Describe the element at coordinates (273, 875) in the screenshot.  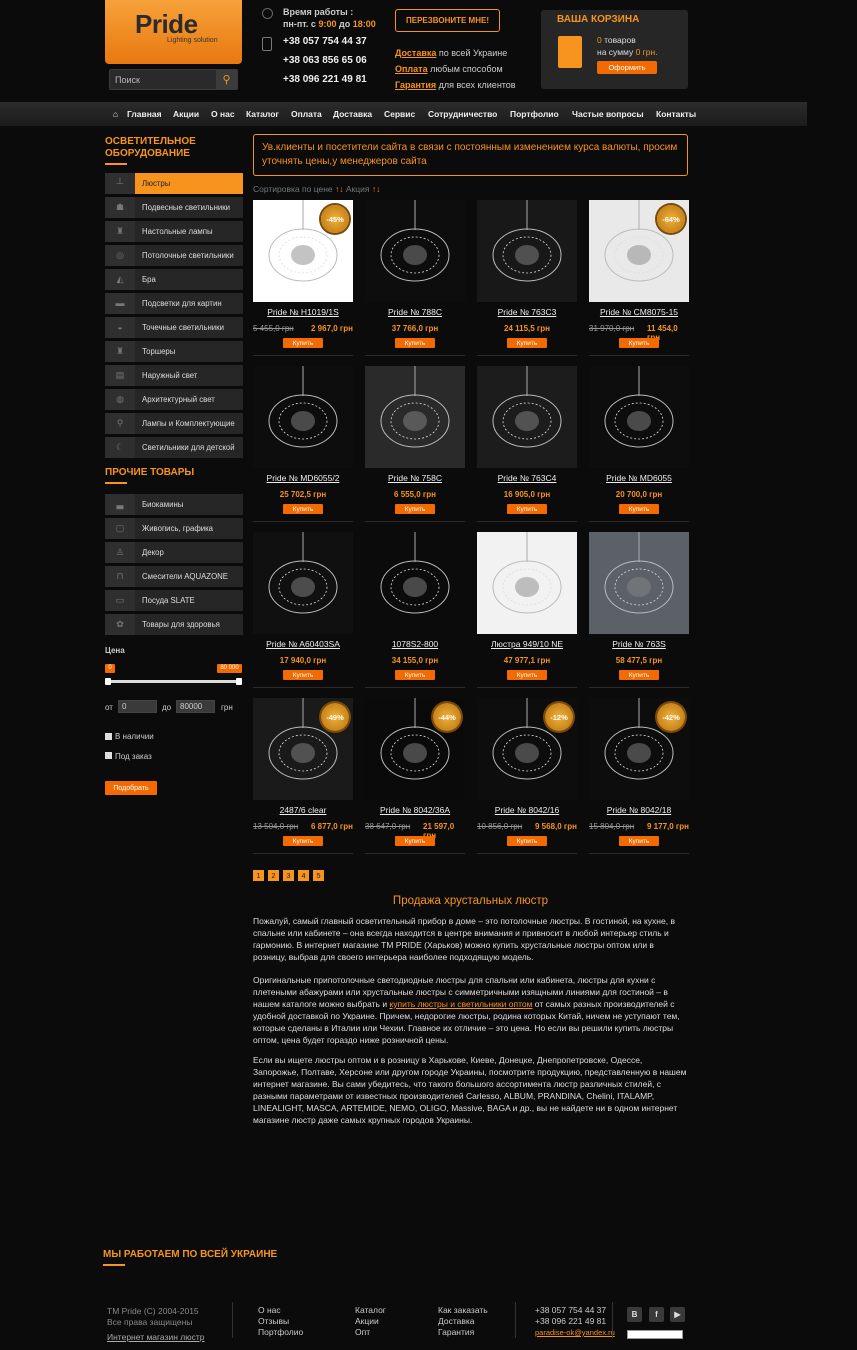
I see `page-2: 2` at that location.